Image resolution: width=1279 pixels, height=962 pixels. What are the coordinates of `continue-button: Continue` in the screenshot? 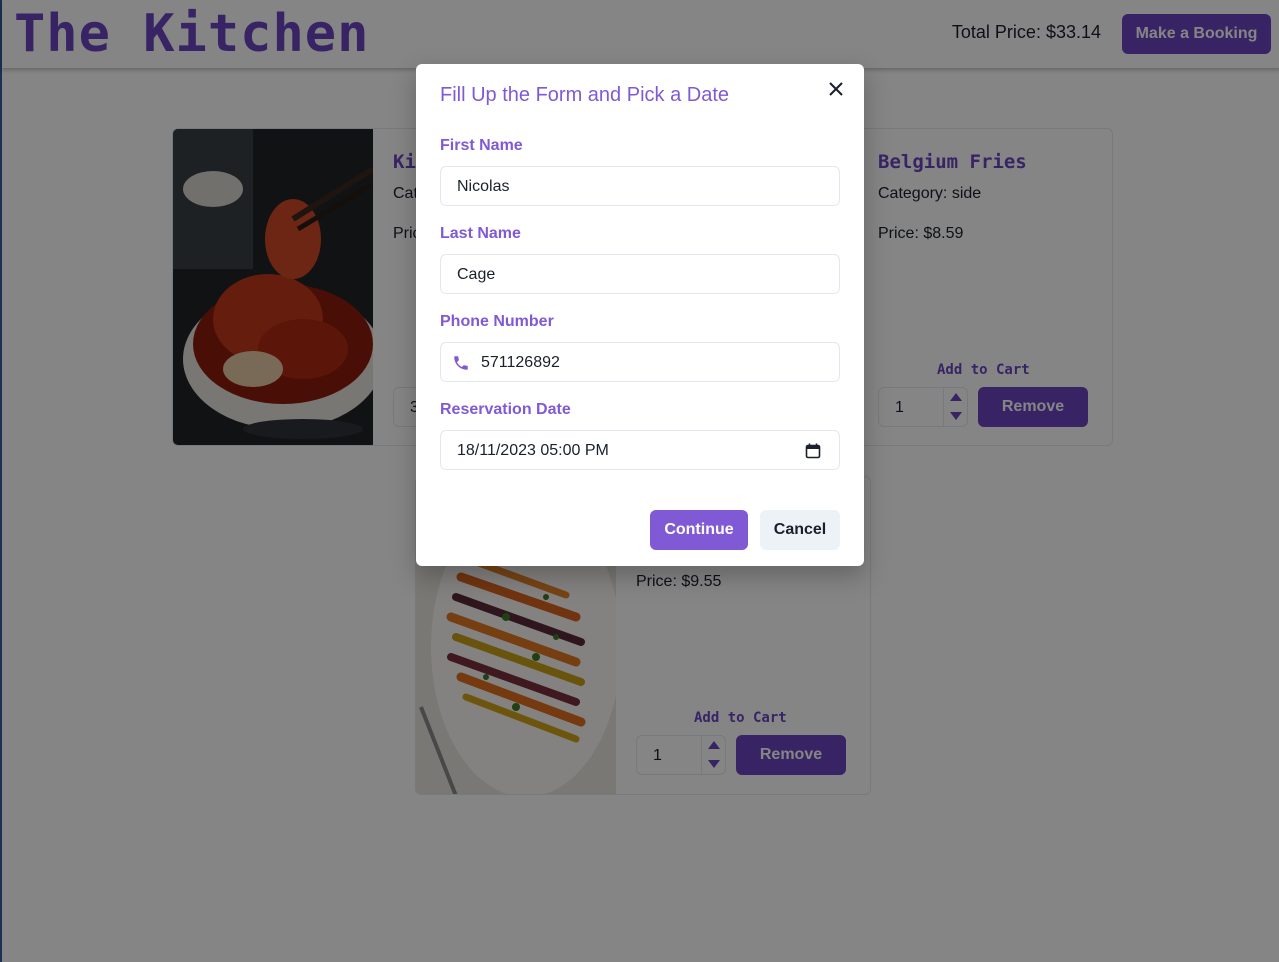 It's located at (699, 530).